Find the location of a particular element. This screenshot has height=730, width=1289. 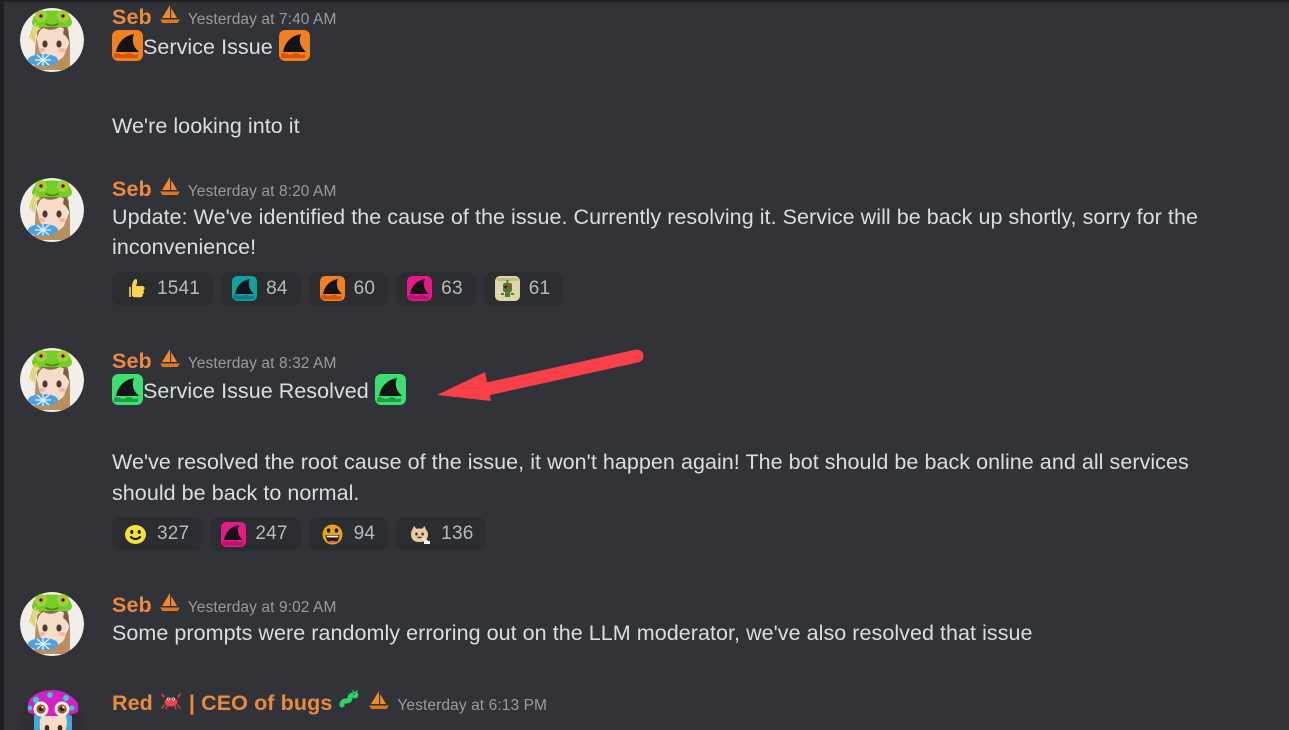

shark-fin-teal-icon is located at coordinates (245, 289).